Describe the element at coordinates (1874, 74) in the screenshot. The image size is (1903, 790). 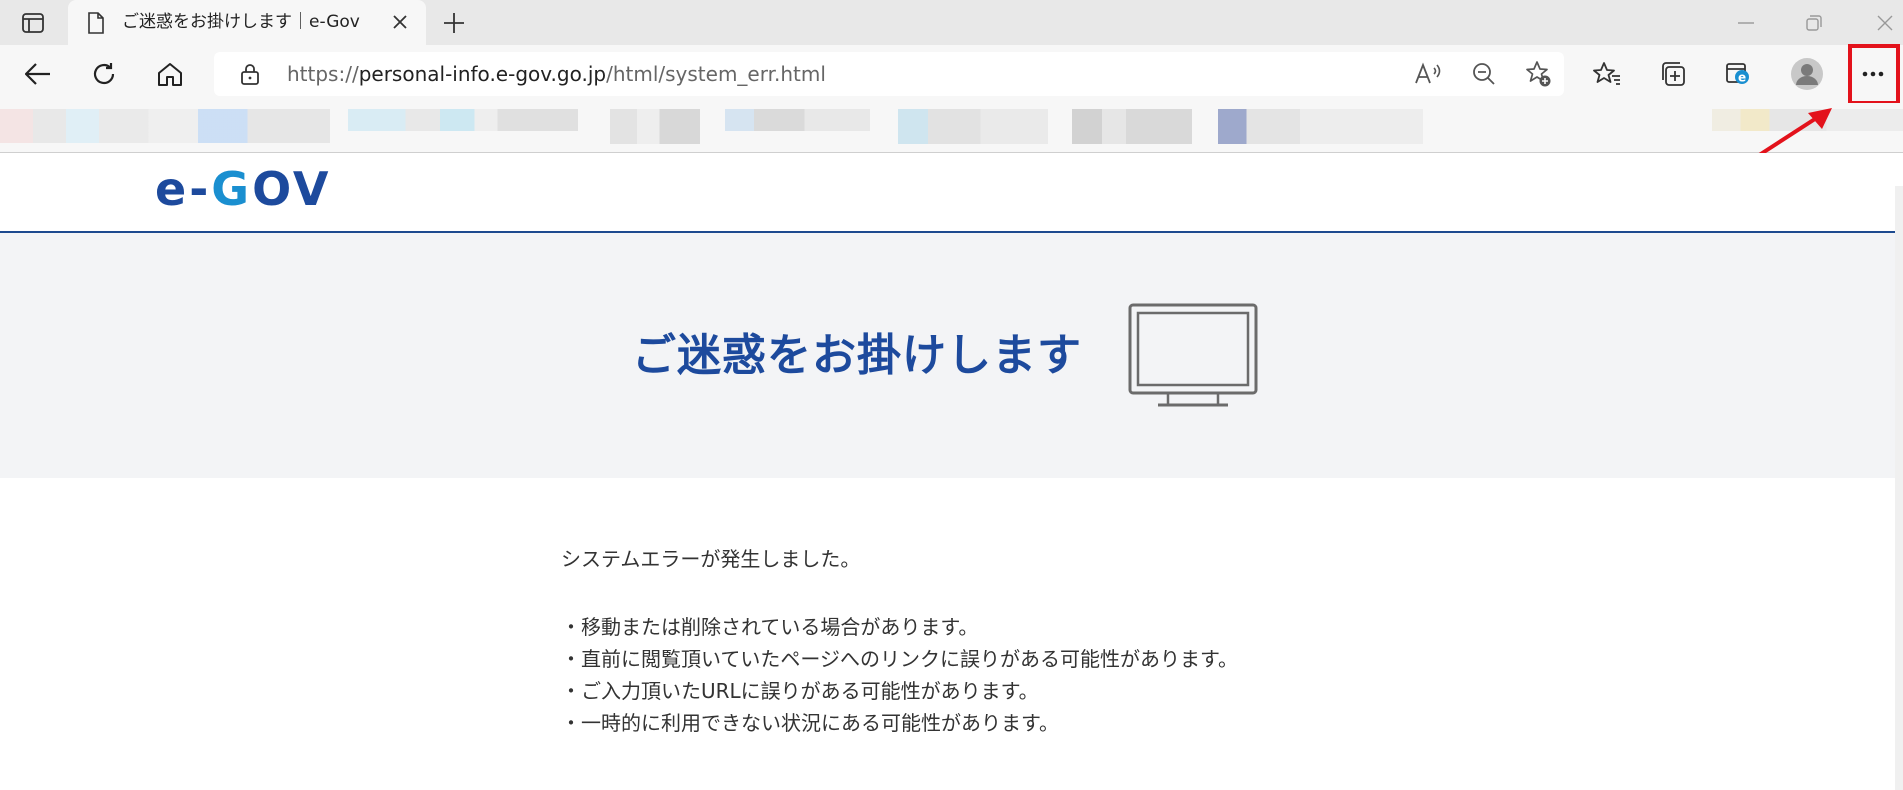
I see `annotation-highlight-box` at that location.